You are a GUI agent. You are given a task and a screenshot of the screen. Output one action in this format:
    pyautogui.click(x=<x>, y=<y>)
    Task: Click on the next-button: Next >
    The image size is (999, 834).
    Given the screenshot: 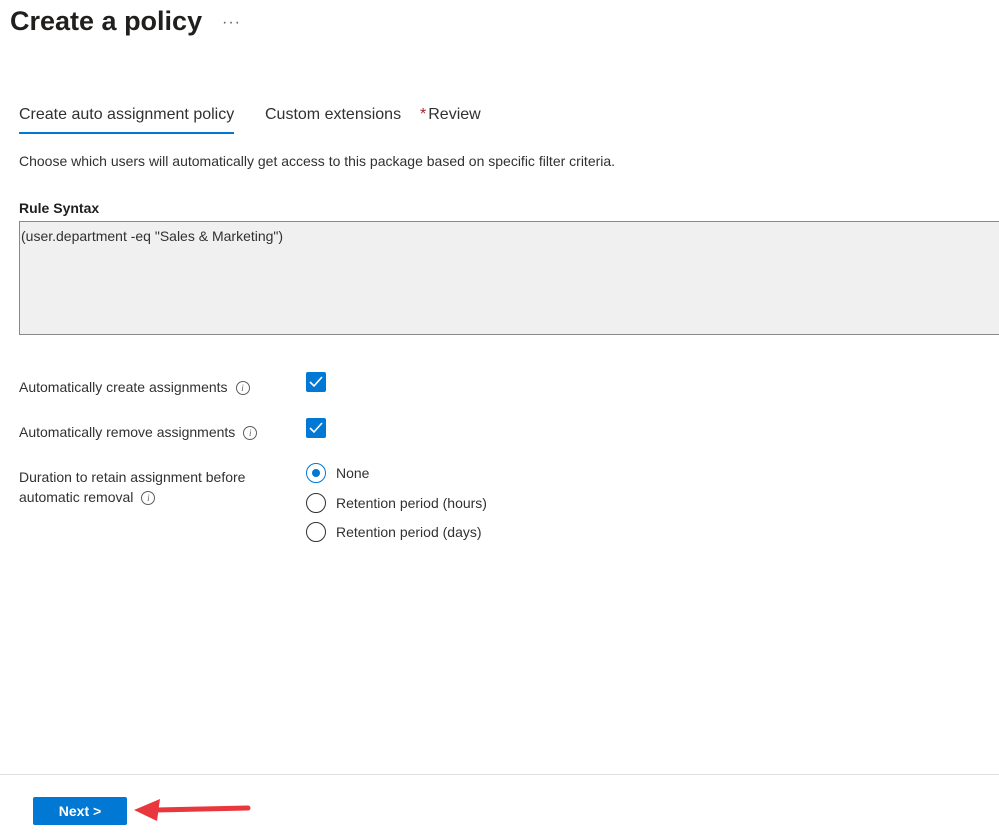 What is the action you would take?
    pyautogui.click(x=80, y=811)
    